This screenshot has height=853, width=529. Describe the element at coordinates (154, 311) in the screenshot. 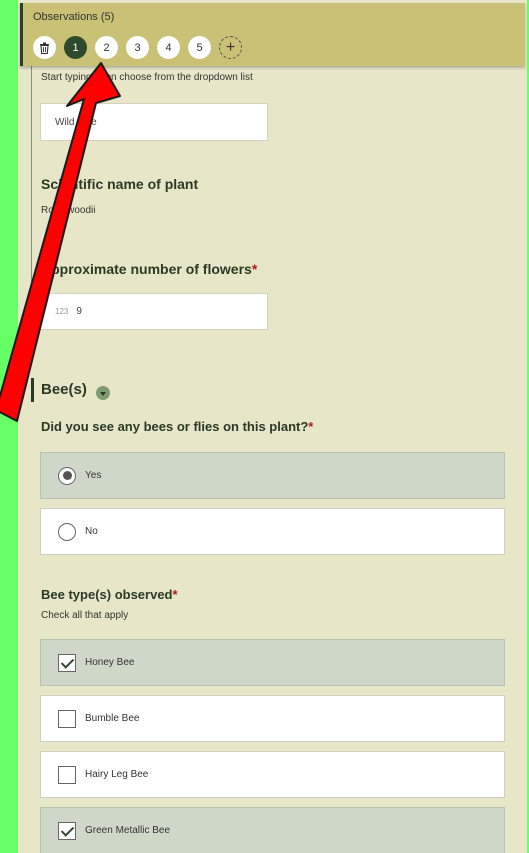

I see `flowers-input: 123 9` at that location.